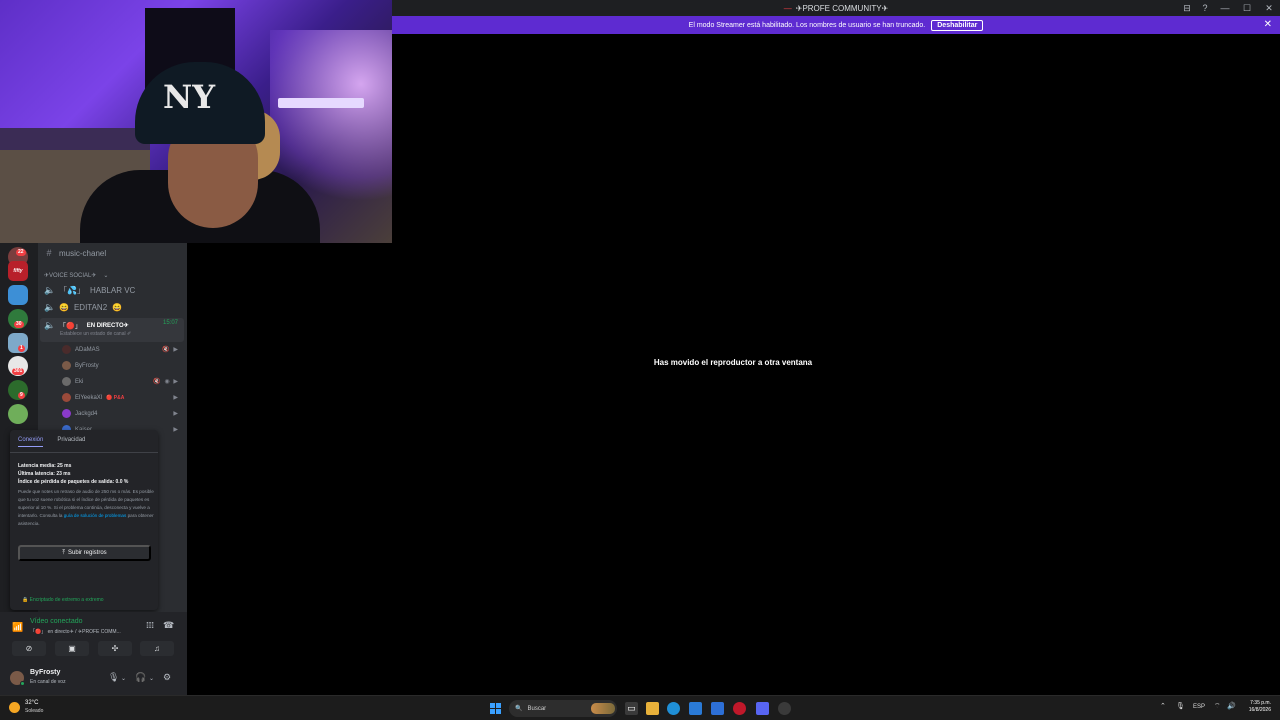 Image resolution: width=1280 pixels, height=720 pixels. I want to click on online-status-dot, so click(22, 683).